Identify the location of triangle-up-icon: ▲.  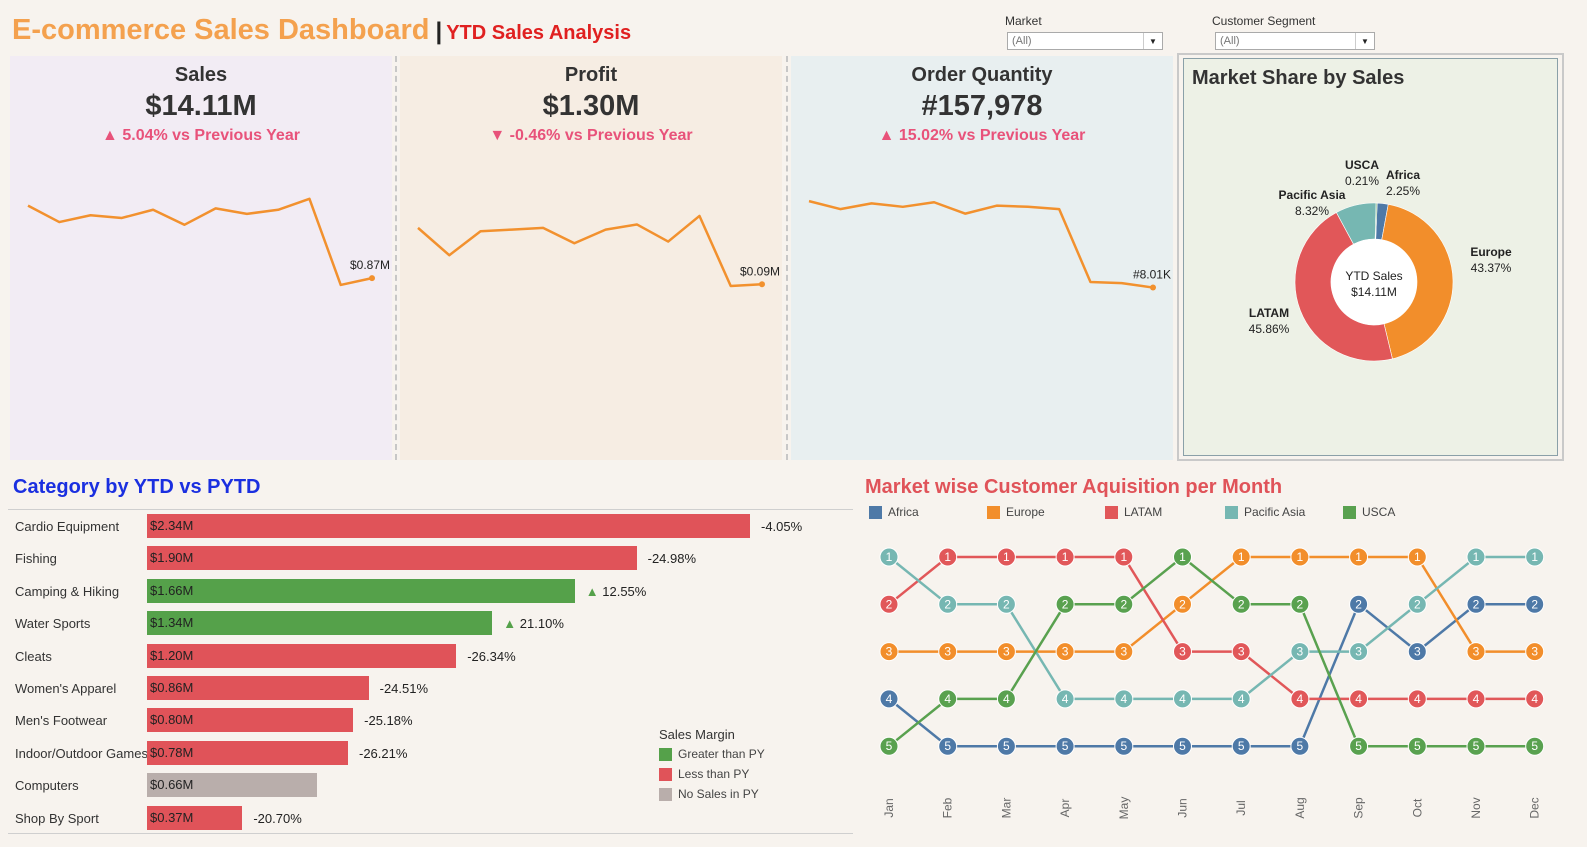
(511, 624).